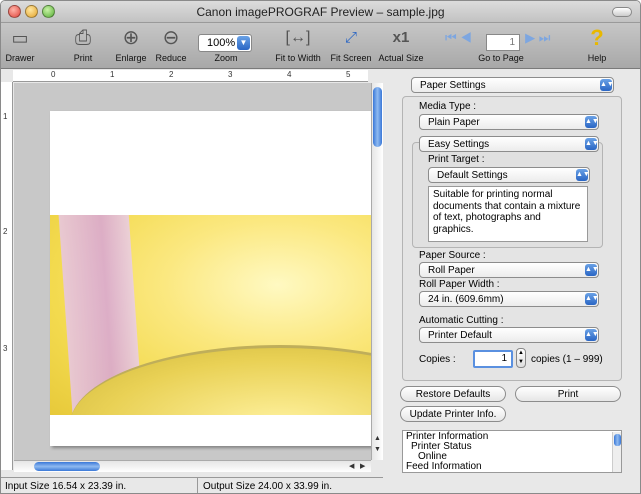 The image size is (641, 494). Describe the element at coordinates (460, 335) in the screenshot. I see `auto-cut-value: Printer Default` at that location.